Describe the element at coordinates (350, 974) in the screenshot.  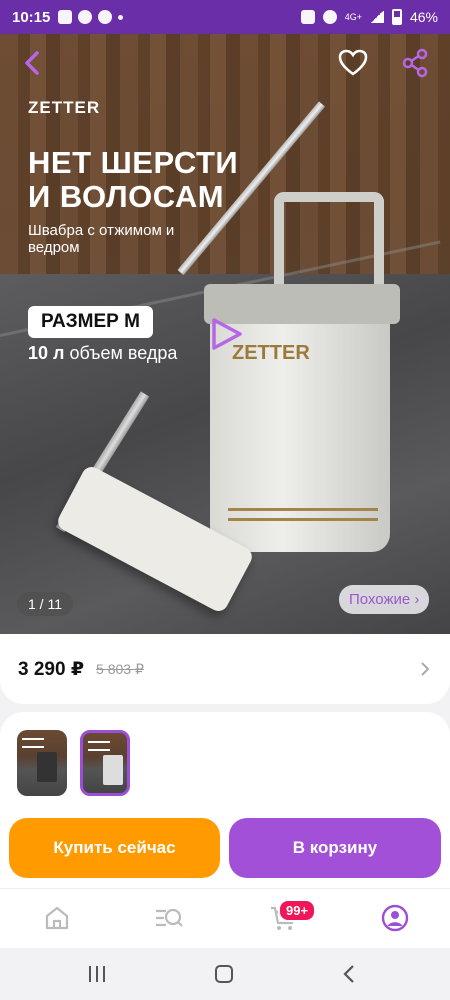
I see `system-back-icon` at that location.